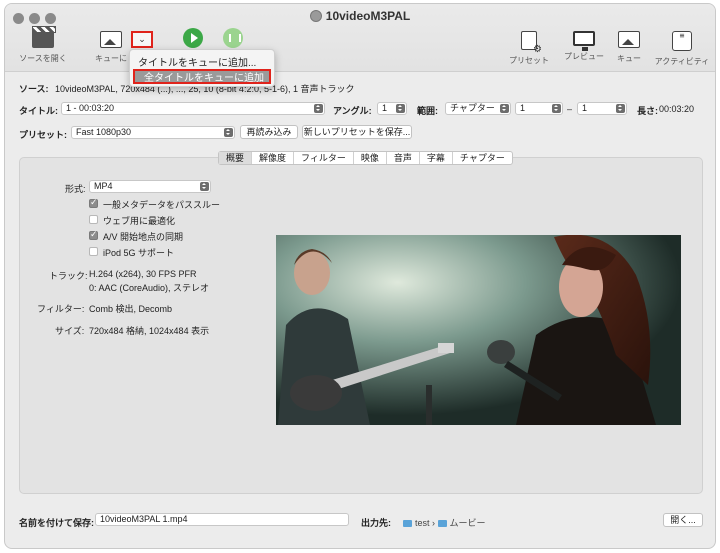 The width and height of the screenshot is (720, 553). I want to click on path-test: test, so click(422, 523).